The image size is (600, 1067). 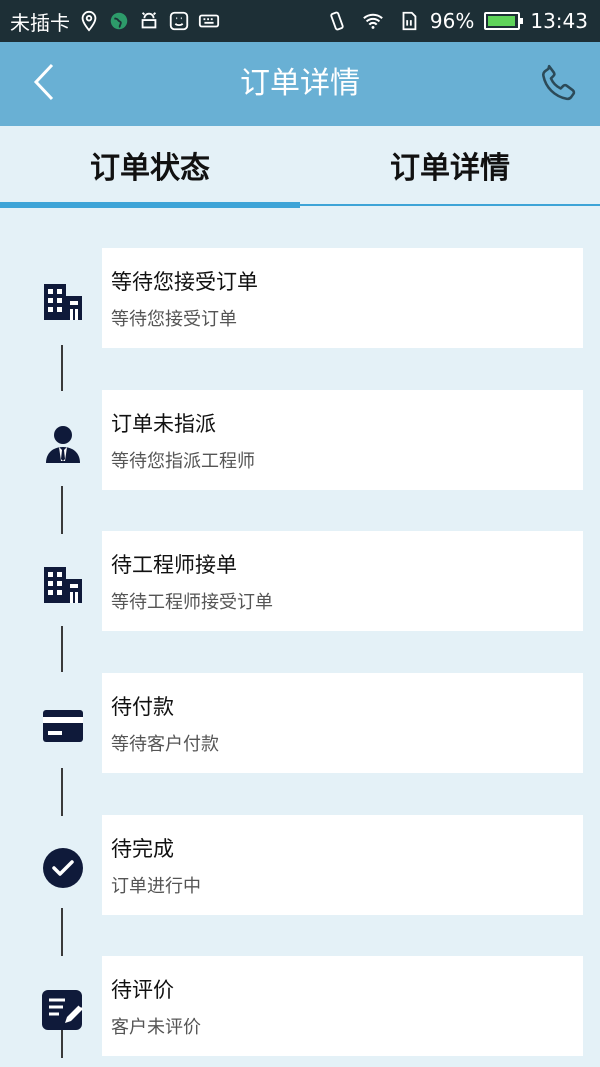 I want to click on step-subtitle: 客户未评价, so click(x=156, y=1027).